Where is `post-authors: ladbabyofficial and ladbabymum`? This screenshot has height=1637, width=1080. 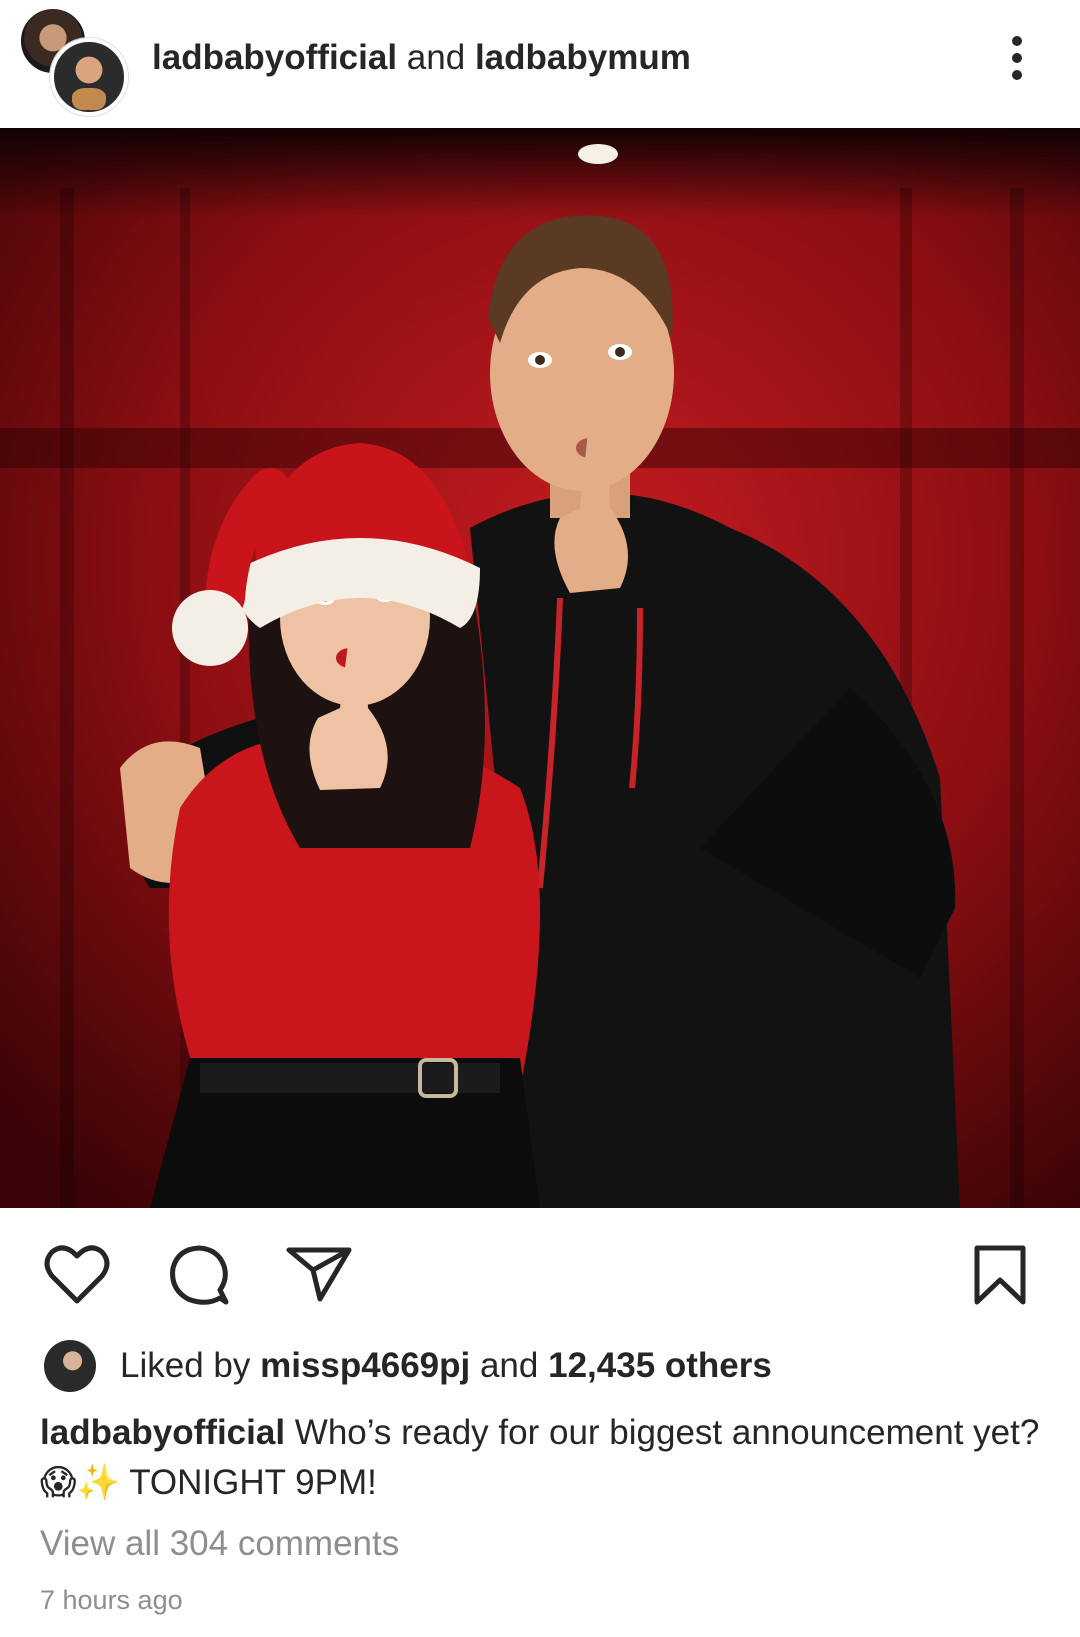 post-authors: ladbabyofficial and ladbabymum is located at coordinates (421, 58).